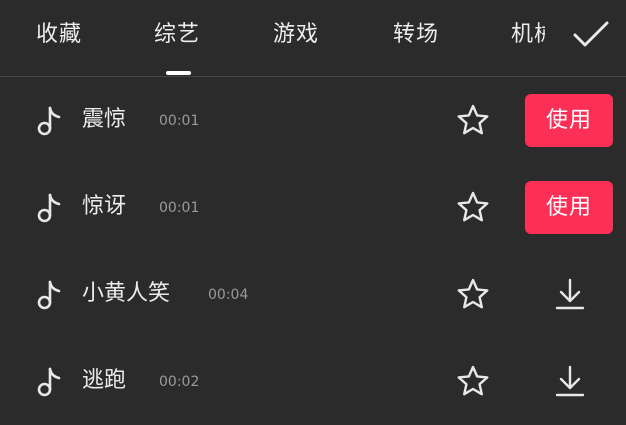  Describe the element at coordinates (296, 35) in the screenshot. I see `tab-games: 游戏` at that location.